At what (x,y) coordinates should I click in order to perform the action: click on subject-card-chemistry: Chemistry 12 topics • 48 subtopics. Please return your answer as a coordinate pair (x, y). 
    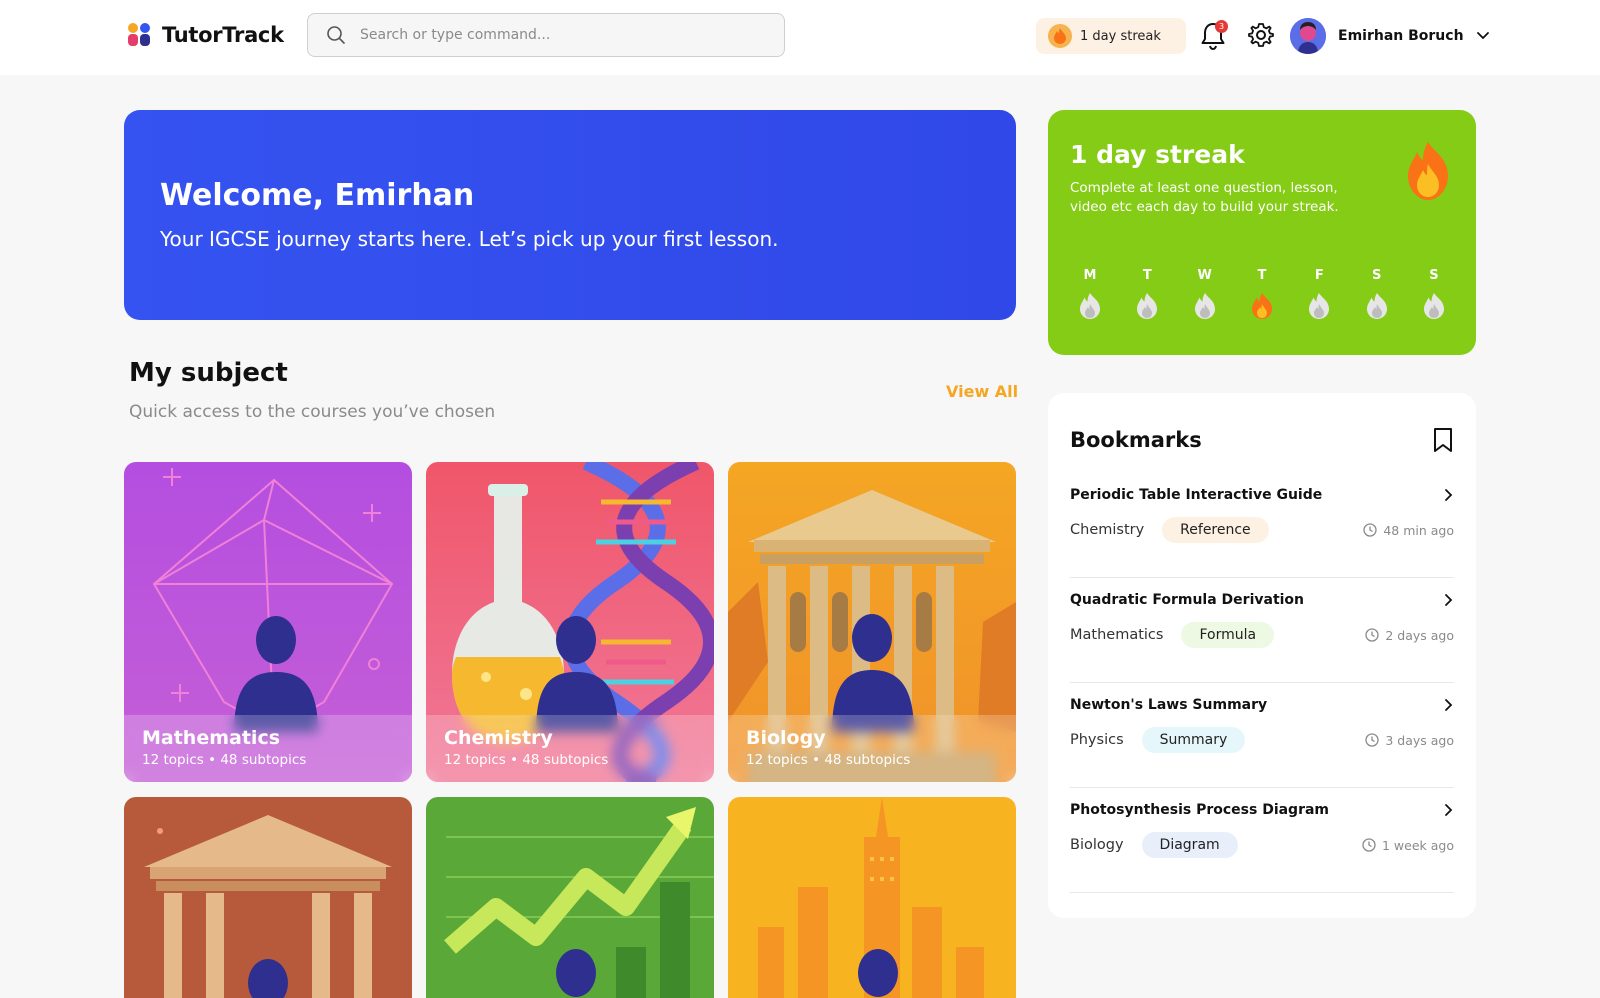
    Looking at the image, I should click on (570, 622).